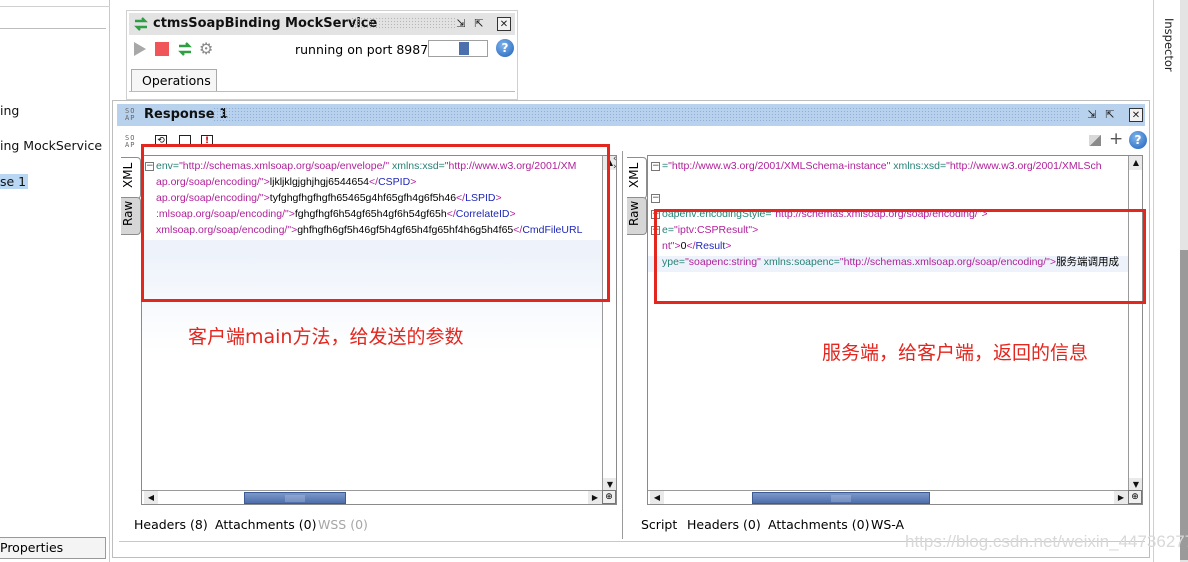 The image size is (1188, 562). What do you see at coordinates (51, 145) in the screenshot?
I see `tree-item-mockservice: ing MockService` at bounding box center [51, 145].